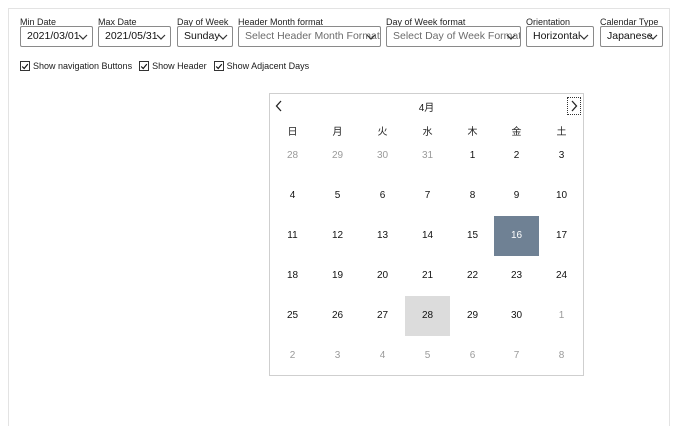  What do you see at coordinates (337, 156) in the screenshot?
I see `adjacent-day-cell: 29` at bounding box center [337, 156].